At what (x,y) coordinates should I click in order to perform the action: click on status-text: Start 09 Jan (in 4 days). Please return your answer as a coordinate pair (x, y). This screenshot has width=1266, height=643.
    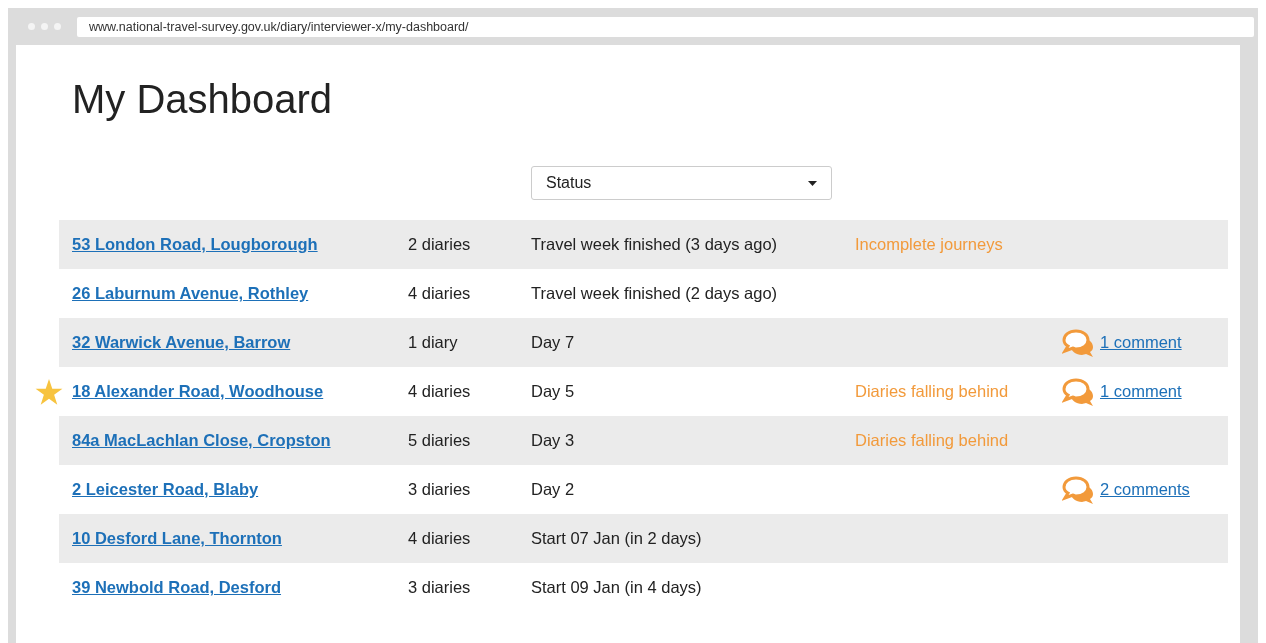
    Looking at the image, I should click on (617, 587).